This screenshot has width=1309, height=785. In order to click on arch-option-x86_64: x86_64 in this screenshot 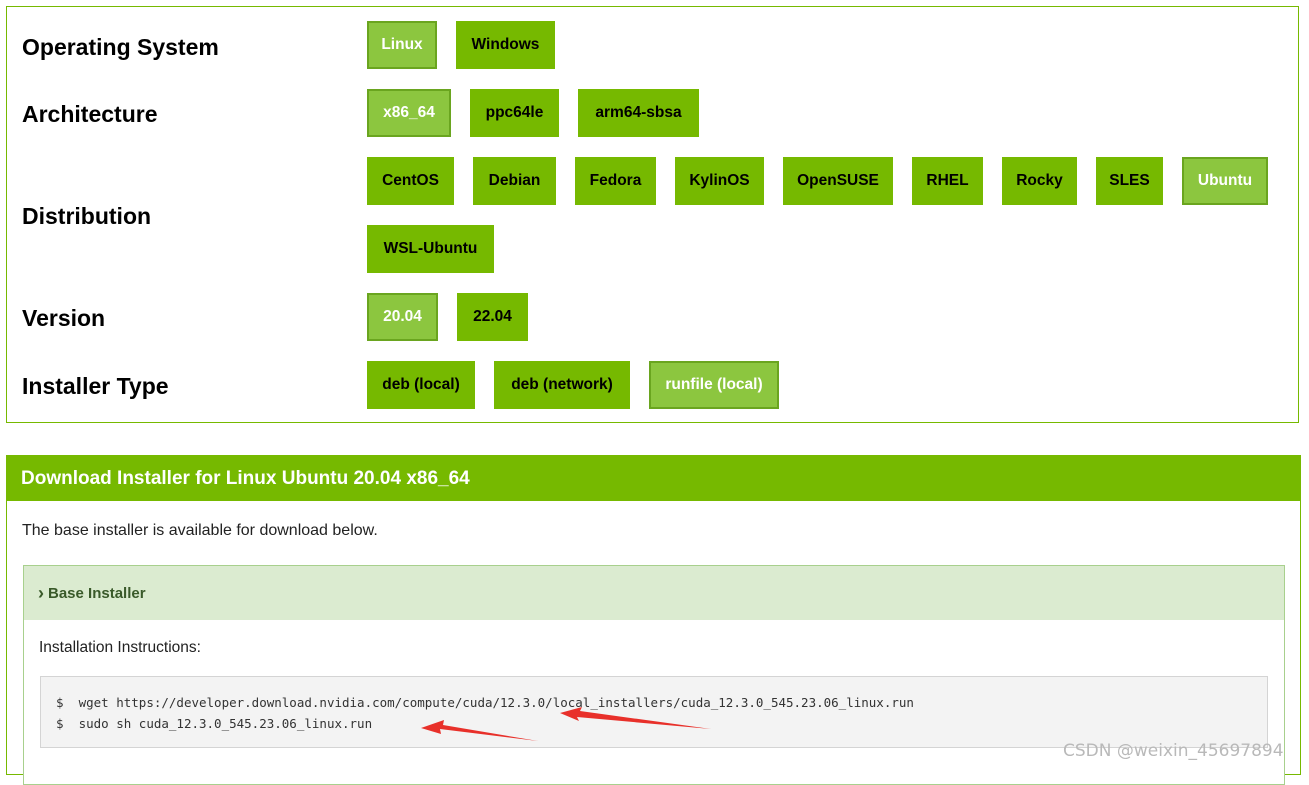, I will do `click(409, 113)`.